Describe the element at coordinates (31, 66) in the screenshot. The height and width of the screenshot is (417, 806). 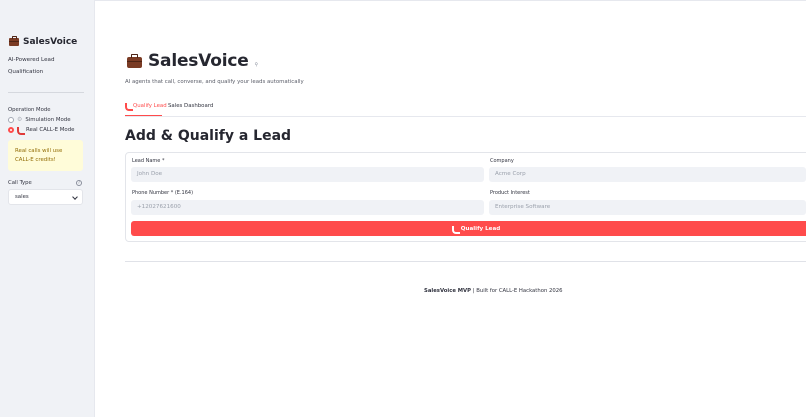
I see `sidebar-subtitle: AI-Powered Lead Qualification` at that location.